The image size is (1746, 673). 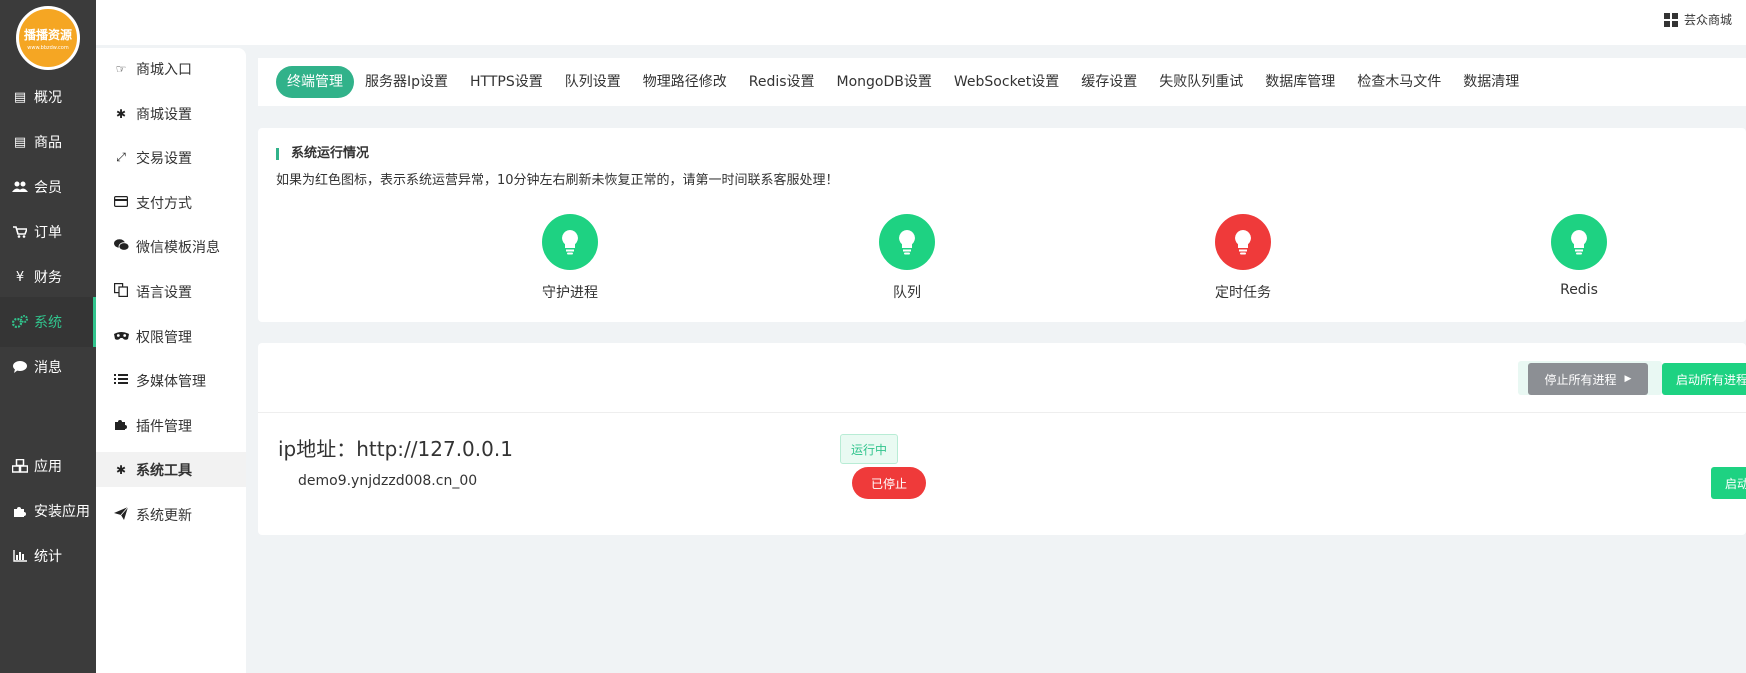 I want to click on status-title: 系统运行情况, so click(x=322, y=153).